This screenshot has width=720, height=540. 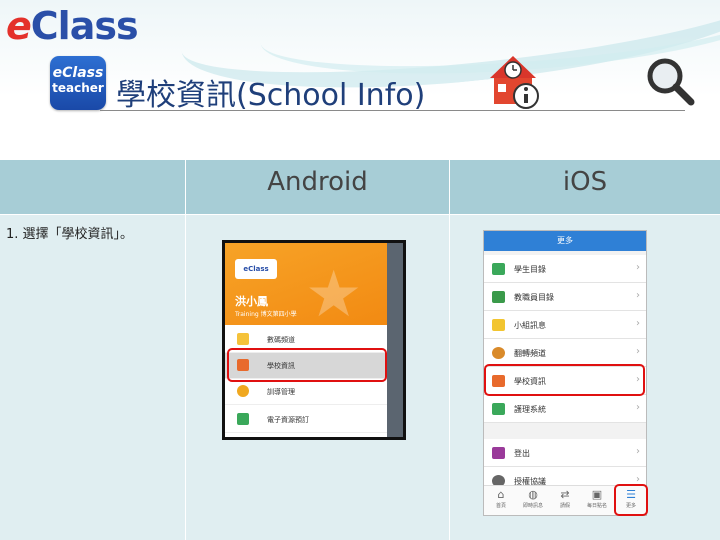 What do you see at coordinates (564, 506) in the screenshot?
I see `tab-label: 請假` at bounding box center [564, 506].